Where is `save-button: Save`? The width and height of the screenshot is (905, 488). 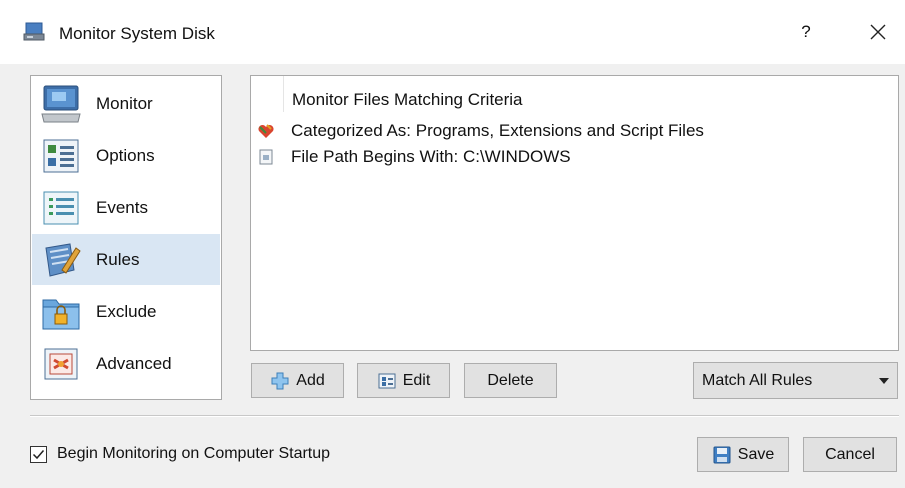 save-button: Save is located at coordinates (743, 454).